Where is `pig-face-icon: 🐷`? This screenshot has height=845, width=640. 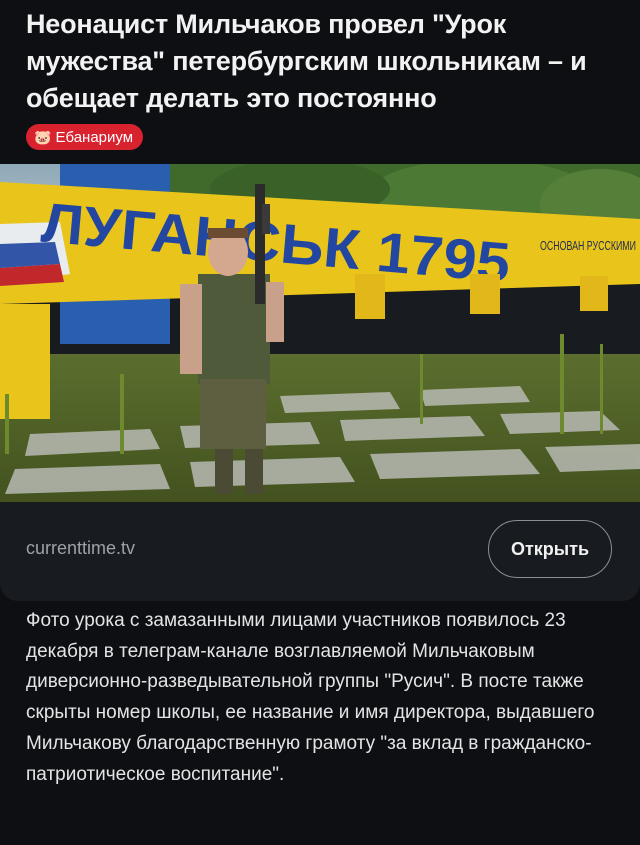 pig-face-icon: 🐷 is located at coordinates (43, 137).